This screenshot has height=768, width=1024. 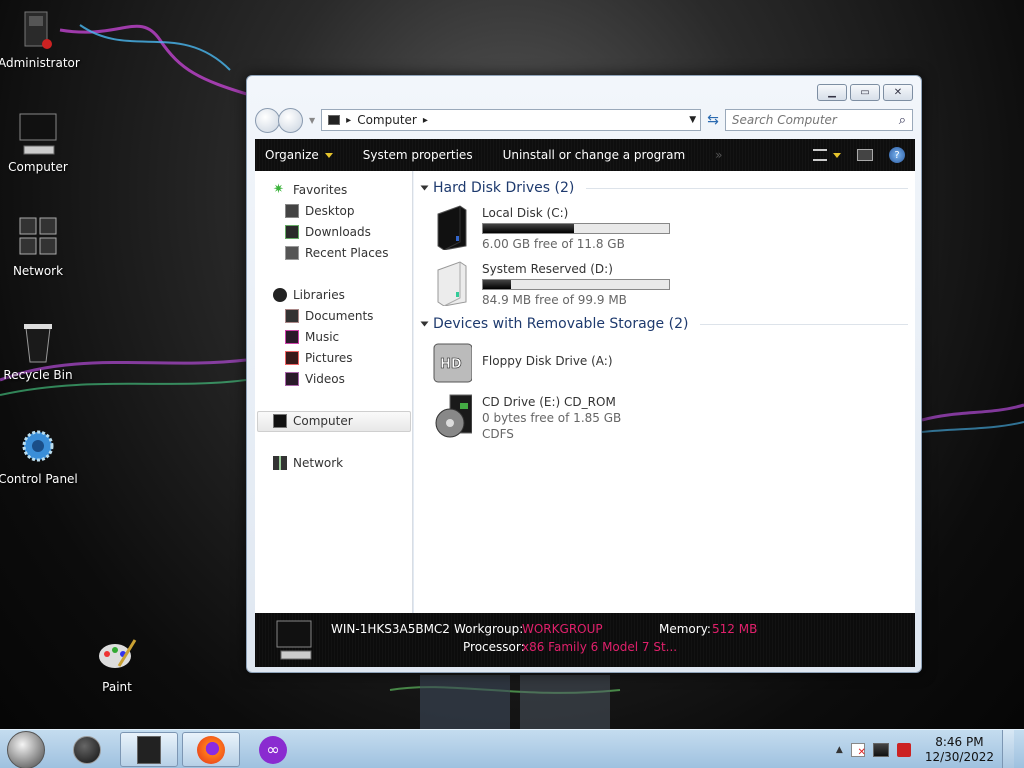 What do you see at coordinates (832, 92) in the screenshot?
I see `minimize-button: ▁` at bounding box center [832, 92].